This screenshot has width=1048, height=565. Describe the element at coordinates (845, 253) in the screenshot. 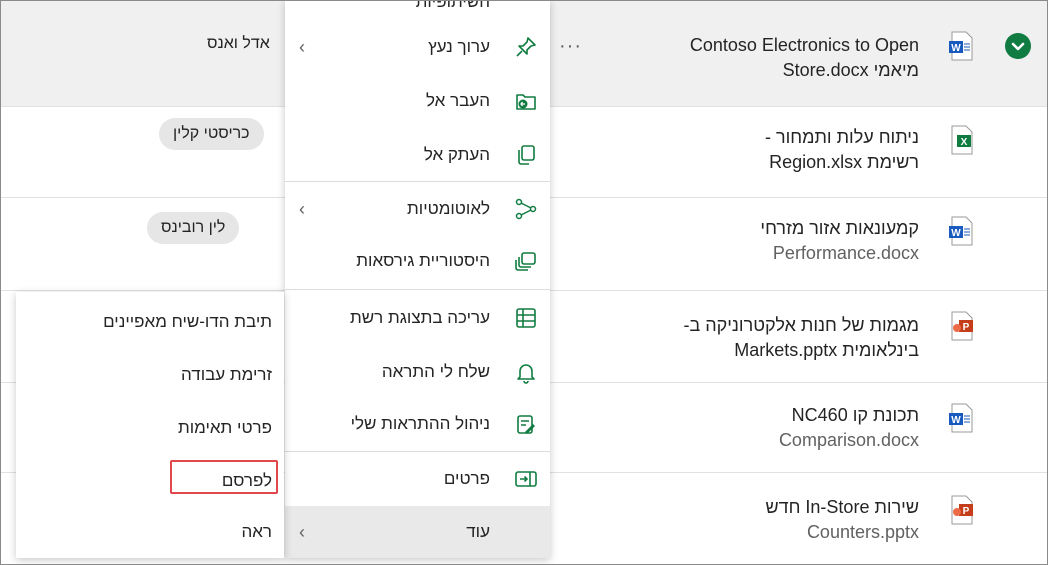

I see `file-name-line2: Performance.docx` at that location.